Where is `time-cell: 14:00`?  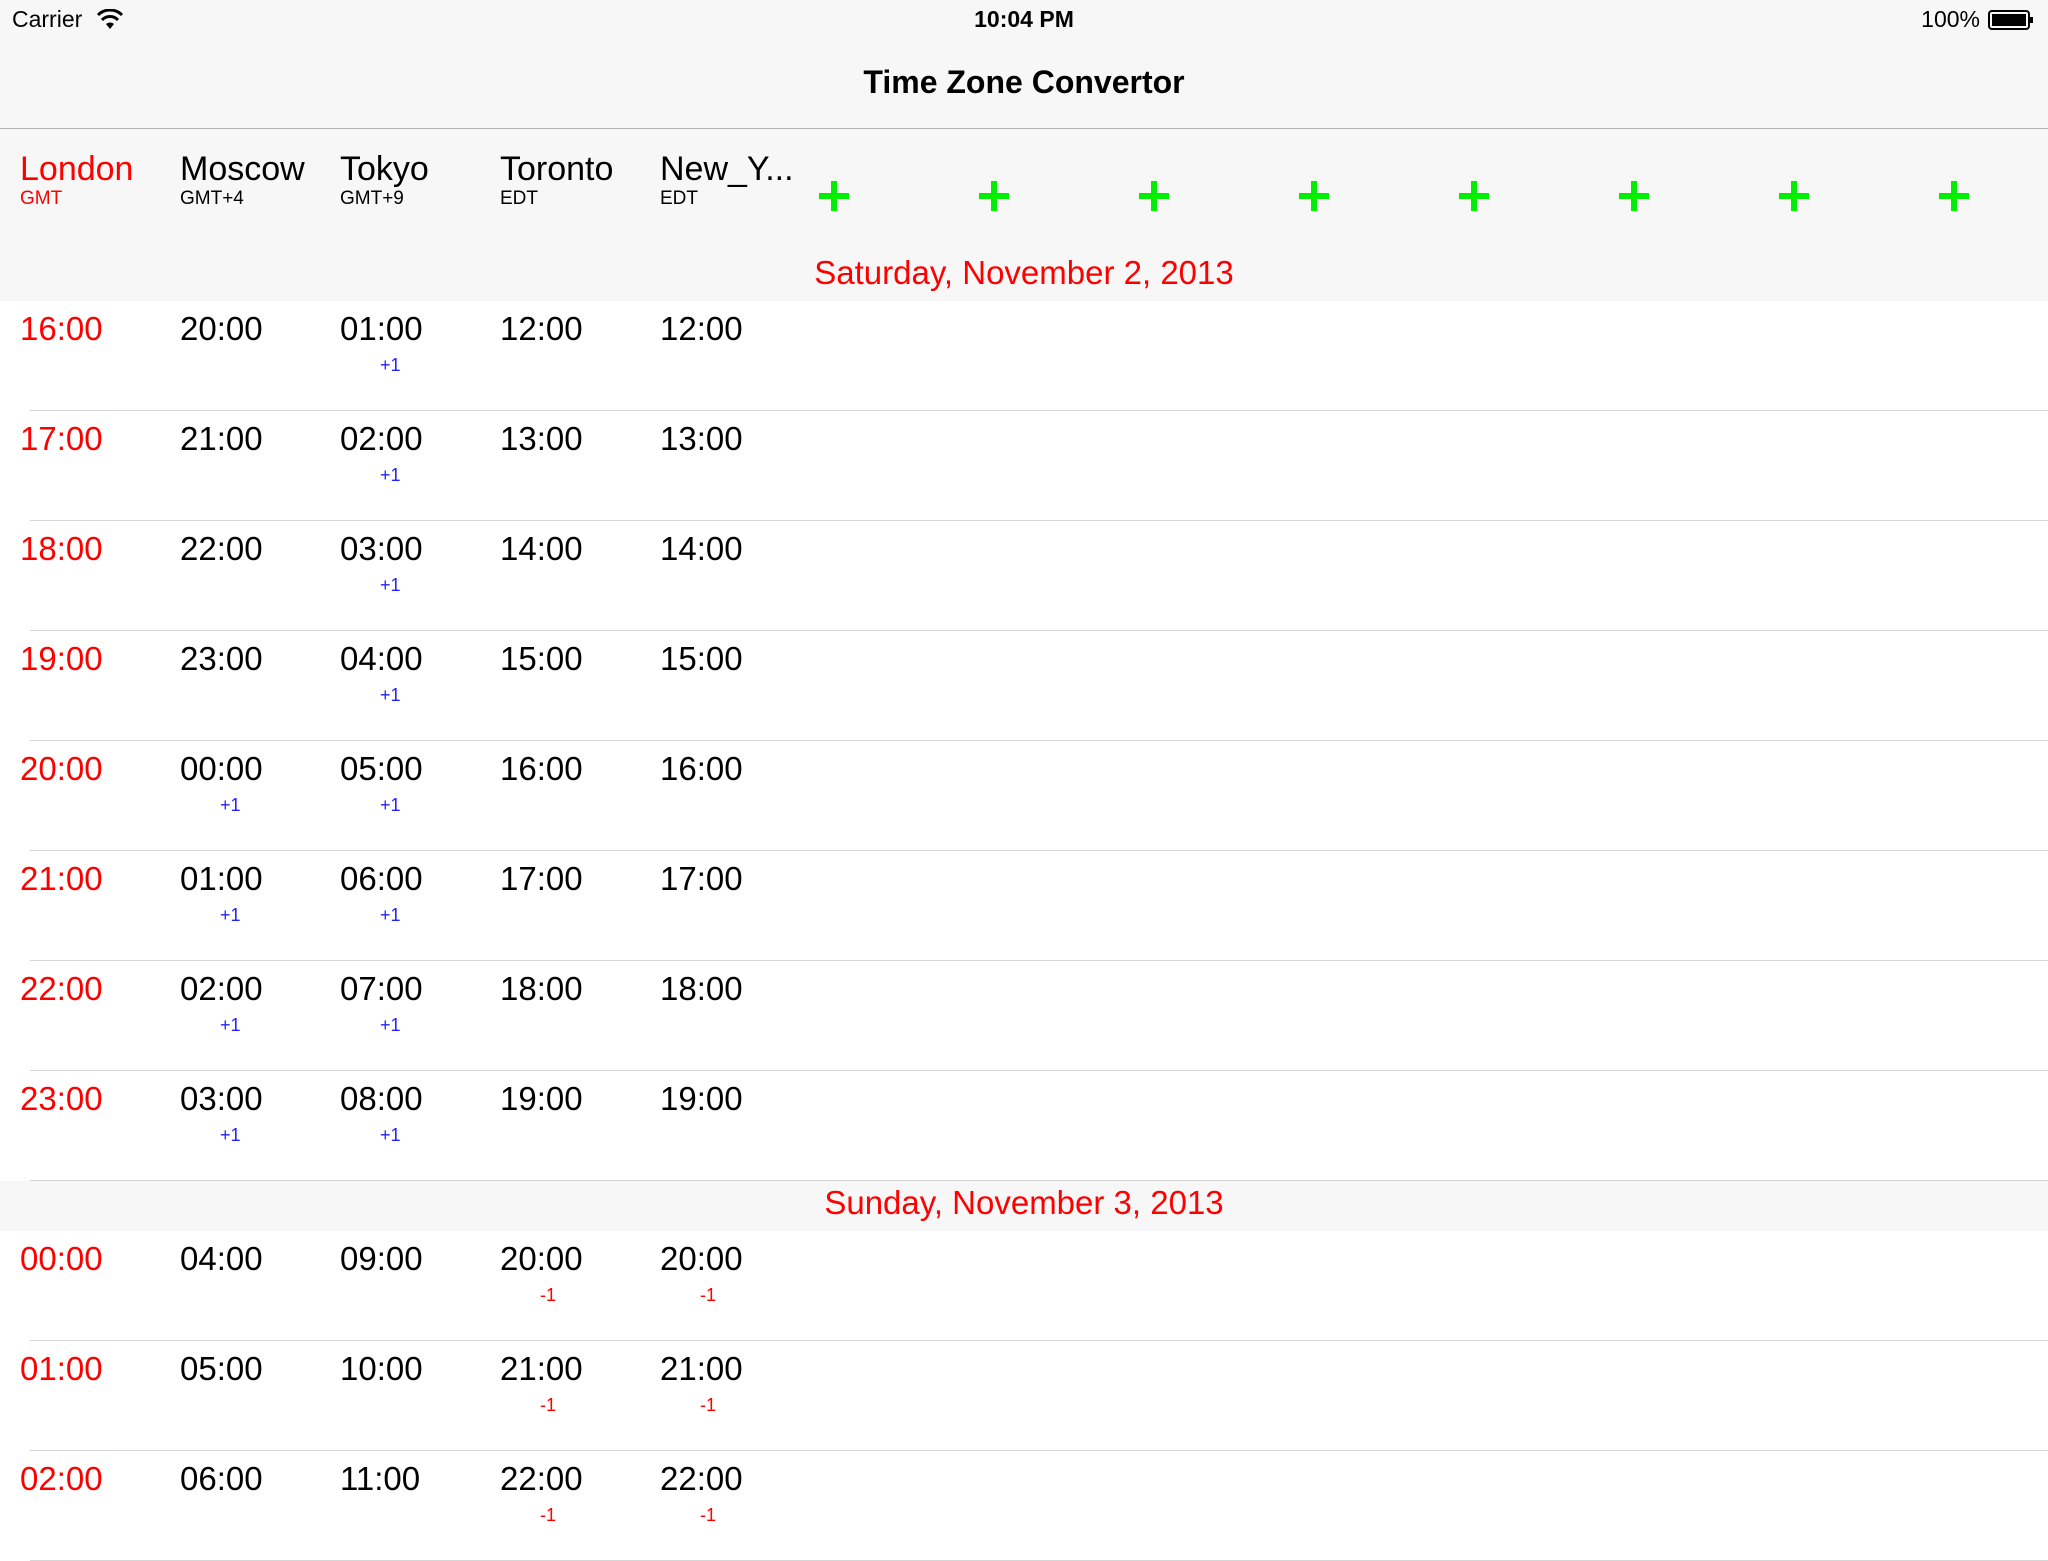 time-cell: 14:00 is located at coordinates (735, 562).